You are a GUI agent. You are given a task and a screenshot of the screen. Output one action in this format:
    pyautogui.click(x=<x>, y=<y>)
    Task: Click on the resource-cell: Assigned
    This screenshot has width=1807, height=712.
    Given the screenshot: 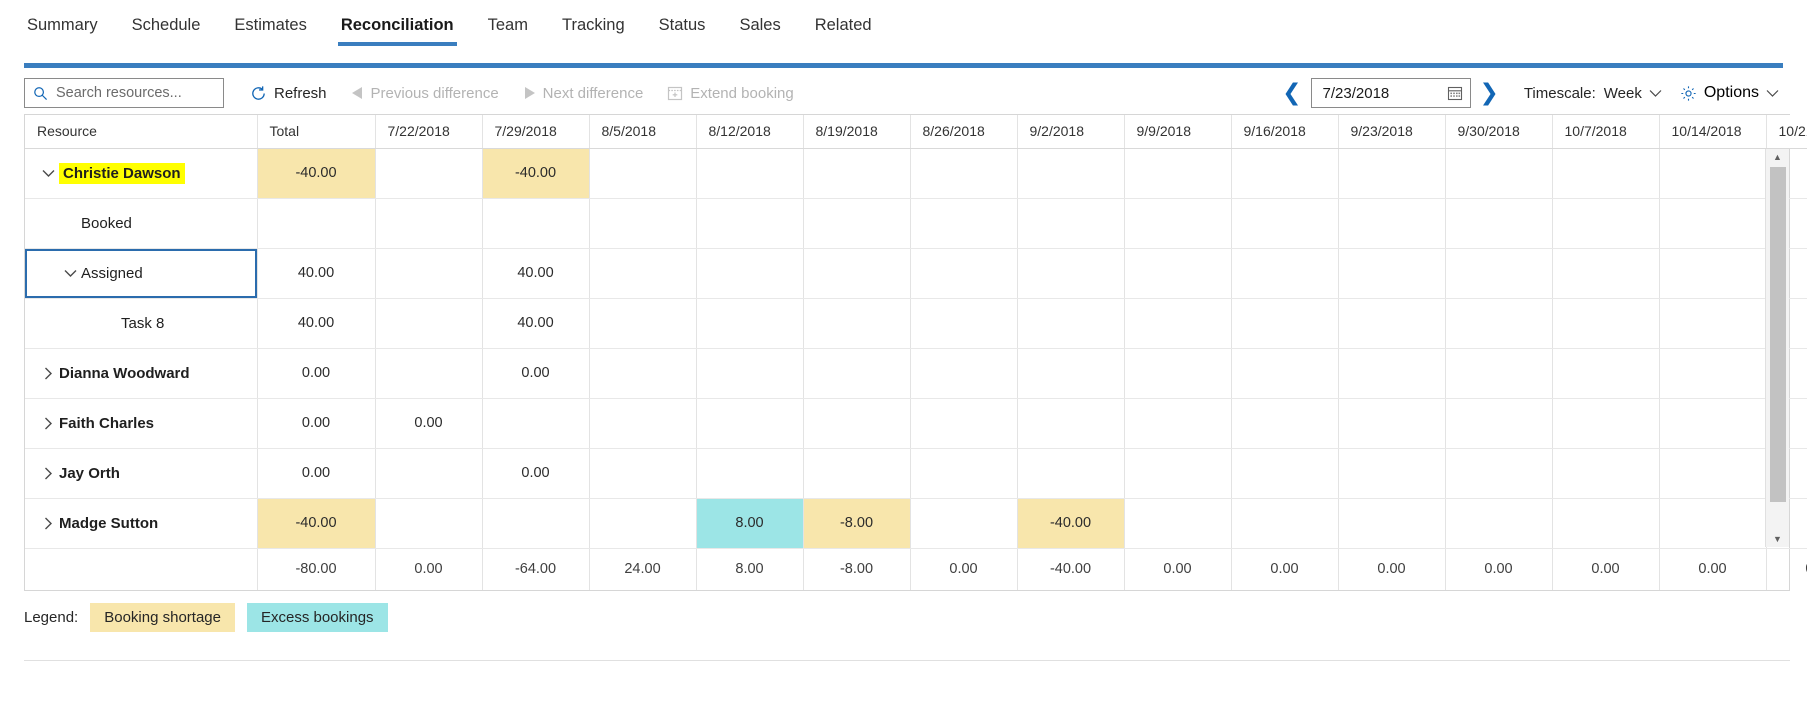 What is the action you would take?
    pyautogui.click(x=141, y=273)
    